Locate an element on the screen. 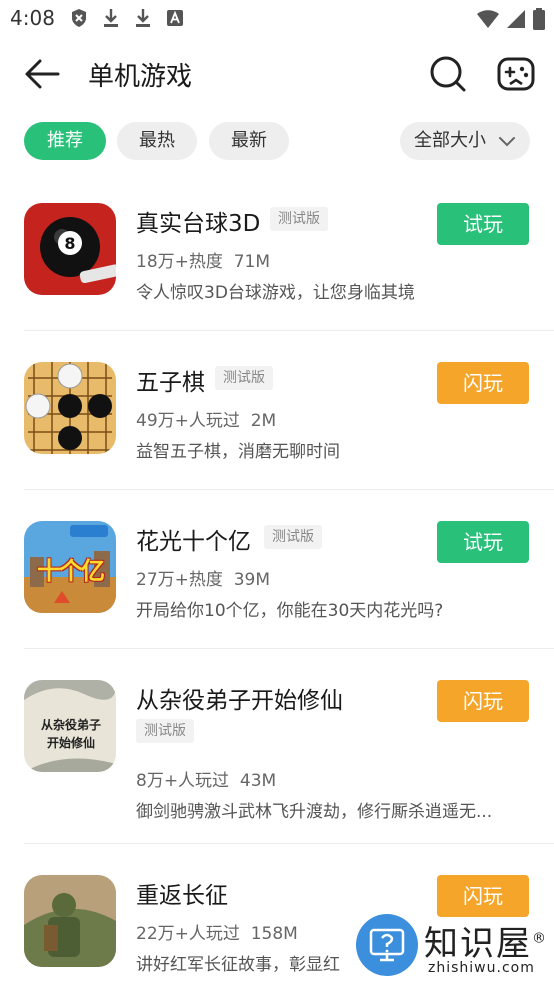 Image resolution: width=554 pixels, height=984 pixels. status-system-icons is located at coordinates (511, 19).